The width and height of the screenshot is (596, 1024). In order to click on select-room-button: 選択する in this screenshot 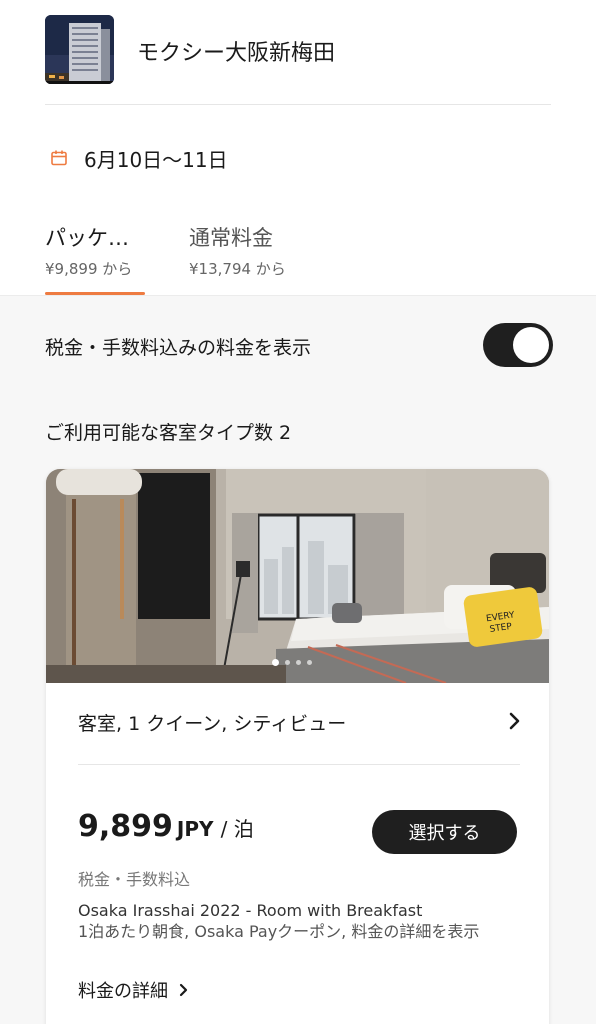, I will do `click(444, 832)`.